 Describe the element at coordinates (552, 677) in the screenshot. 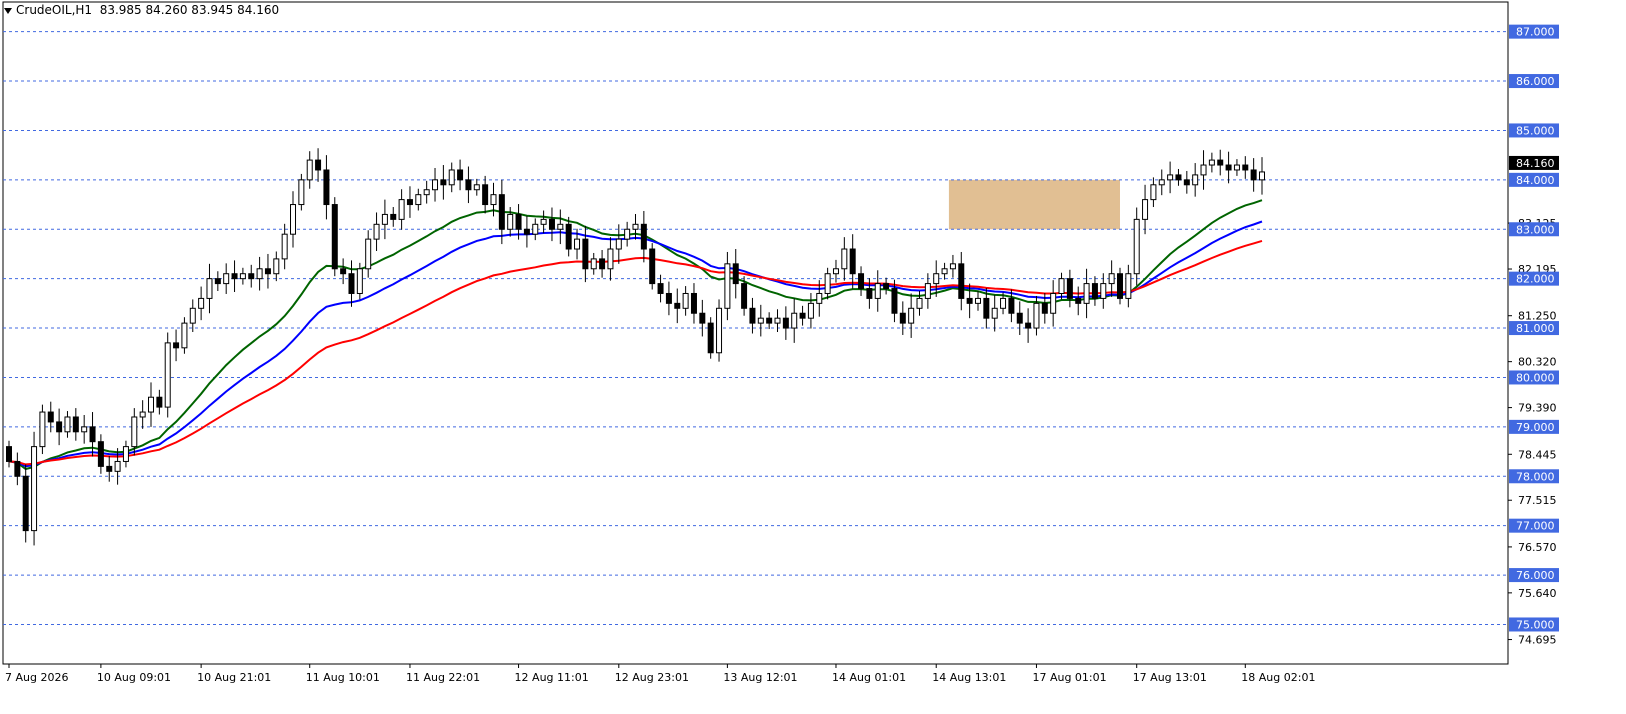

I see `time-label: 12 Aug 11:01` at that location.